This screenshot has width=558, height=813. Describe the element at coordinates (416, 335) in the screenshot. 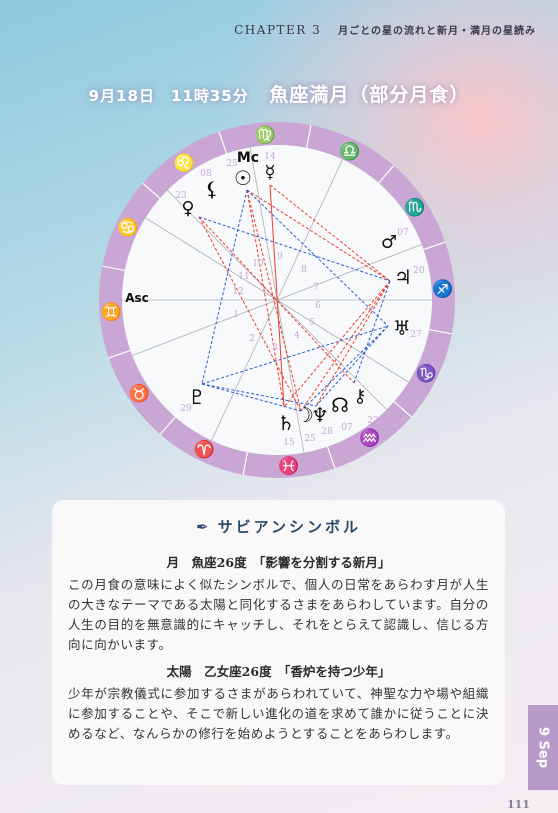

I see `cusp-degree: 27` at that location.